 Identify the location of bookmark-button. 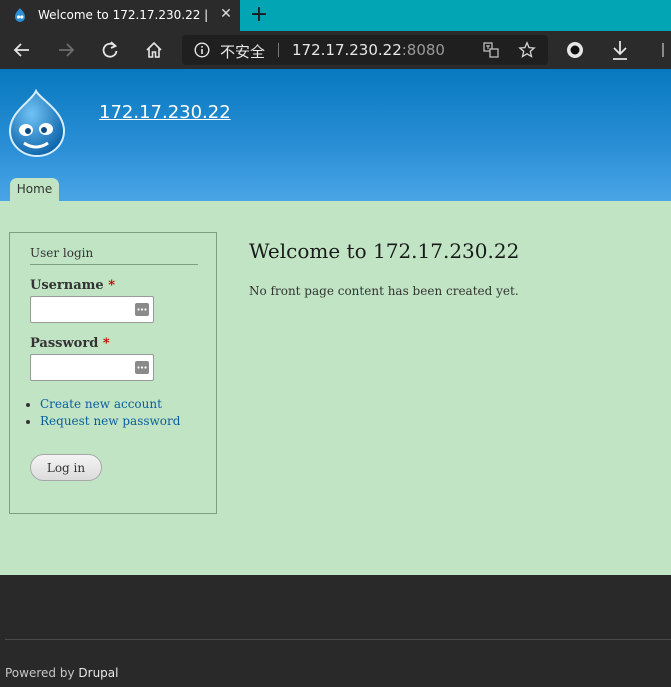
(527, 50).